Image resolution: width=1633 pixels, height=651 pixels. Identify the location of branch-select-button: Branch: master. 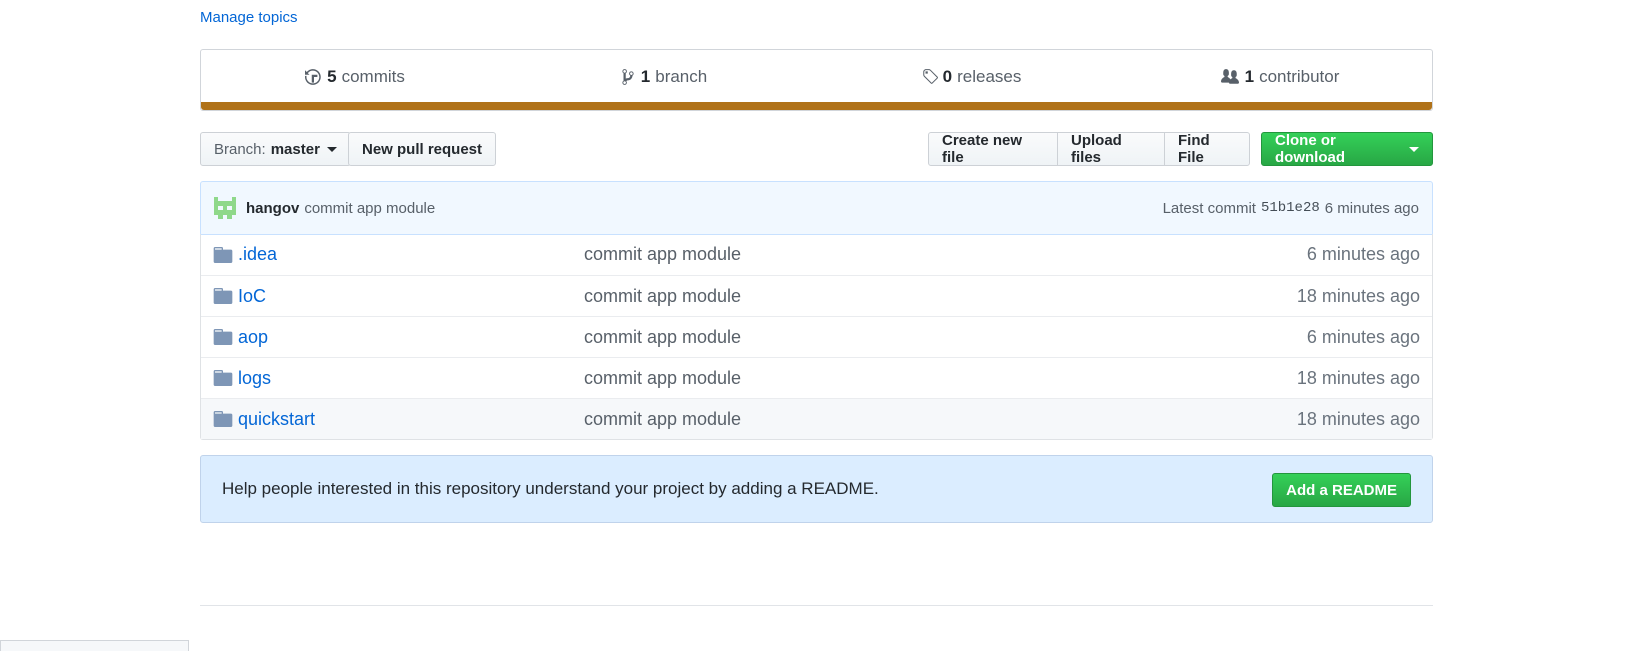
(275, 149).